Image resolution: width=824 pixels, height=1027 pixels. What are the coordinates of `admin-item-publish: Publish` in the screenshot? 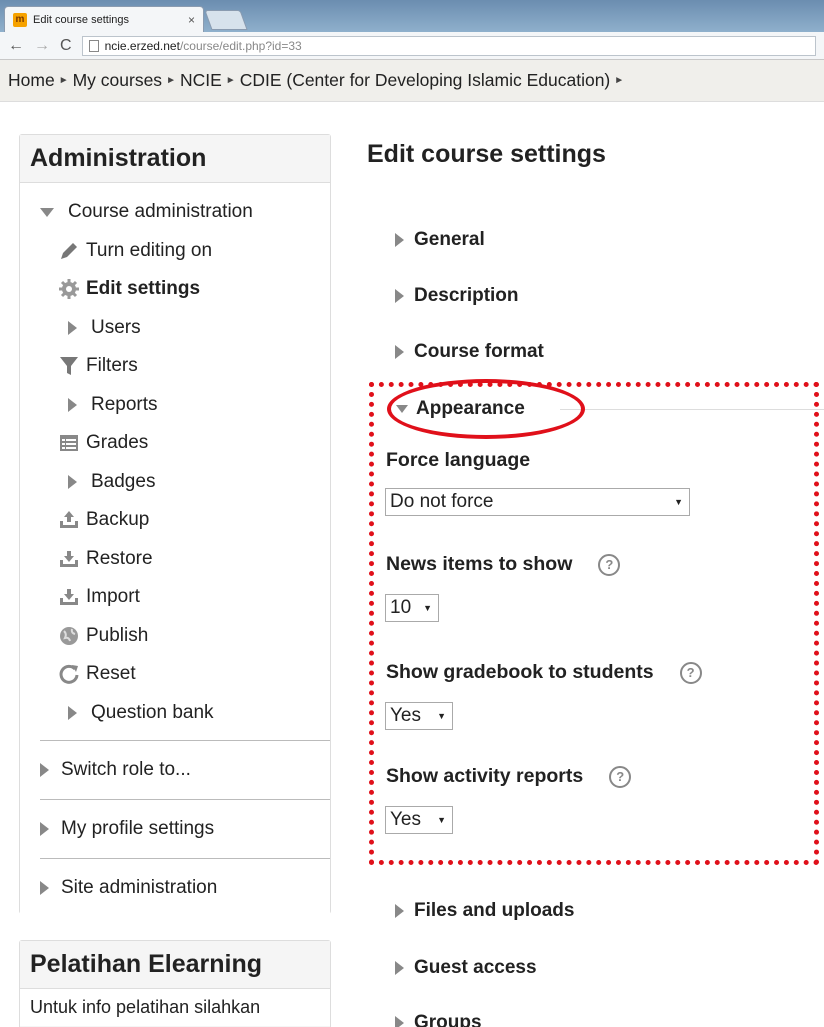 It's located at (175, 636).